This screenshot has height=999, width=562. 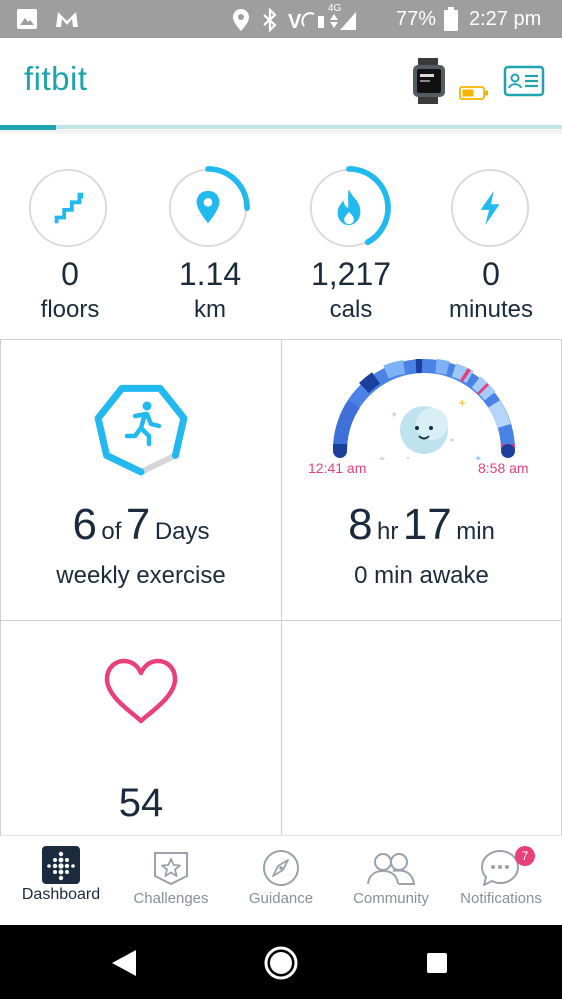 I want to click on location-status-icon, so click(x=241, y=20).